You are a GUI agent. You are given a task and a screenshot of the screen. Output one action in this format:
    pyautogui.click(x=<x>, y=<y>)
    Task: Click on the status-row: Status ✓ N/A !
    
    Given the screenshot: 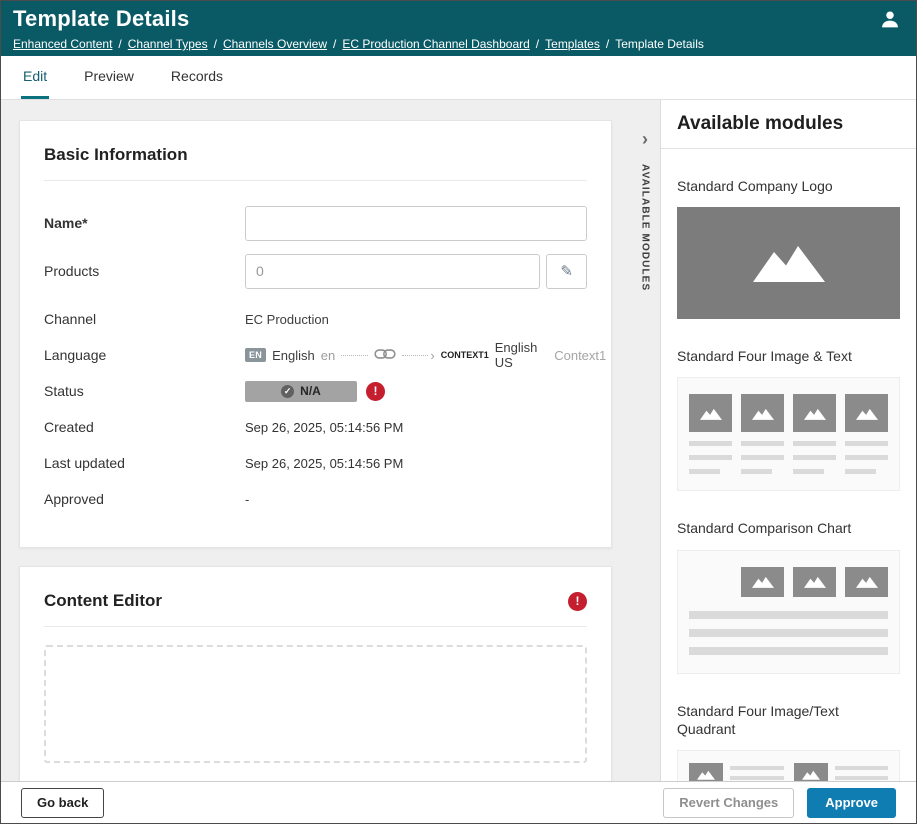 What is the action you would take?
    pyautogui.click(x=315, y=391)
    